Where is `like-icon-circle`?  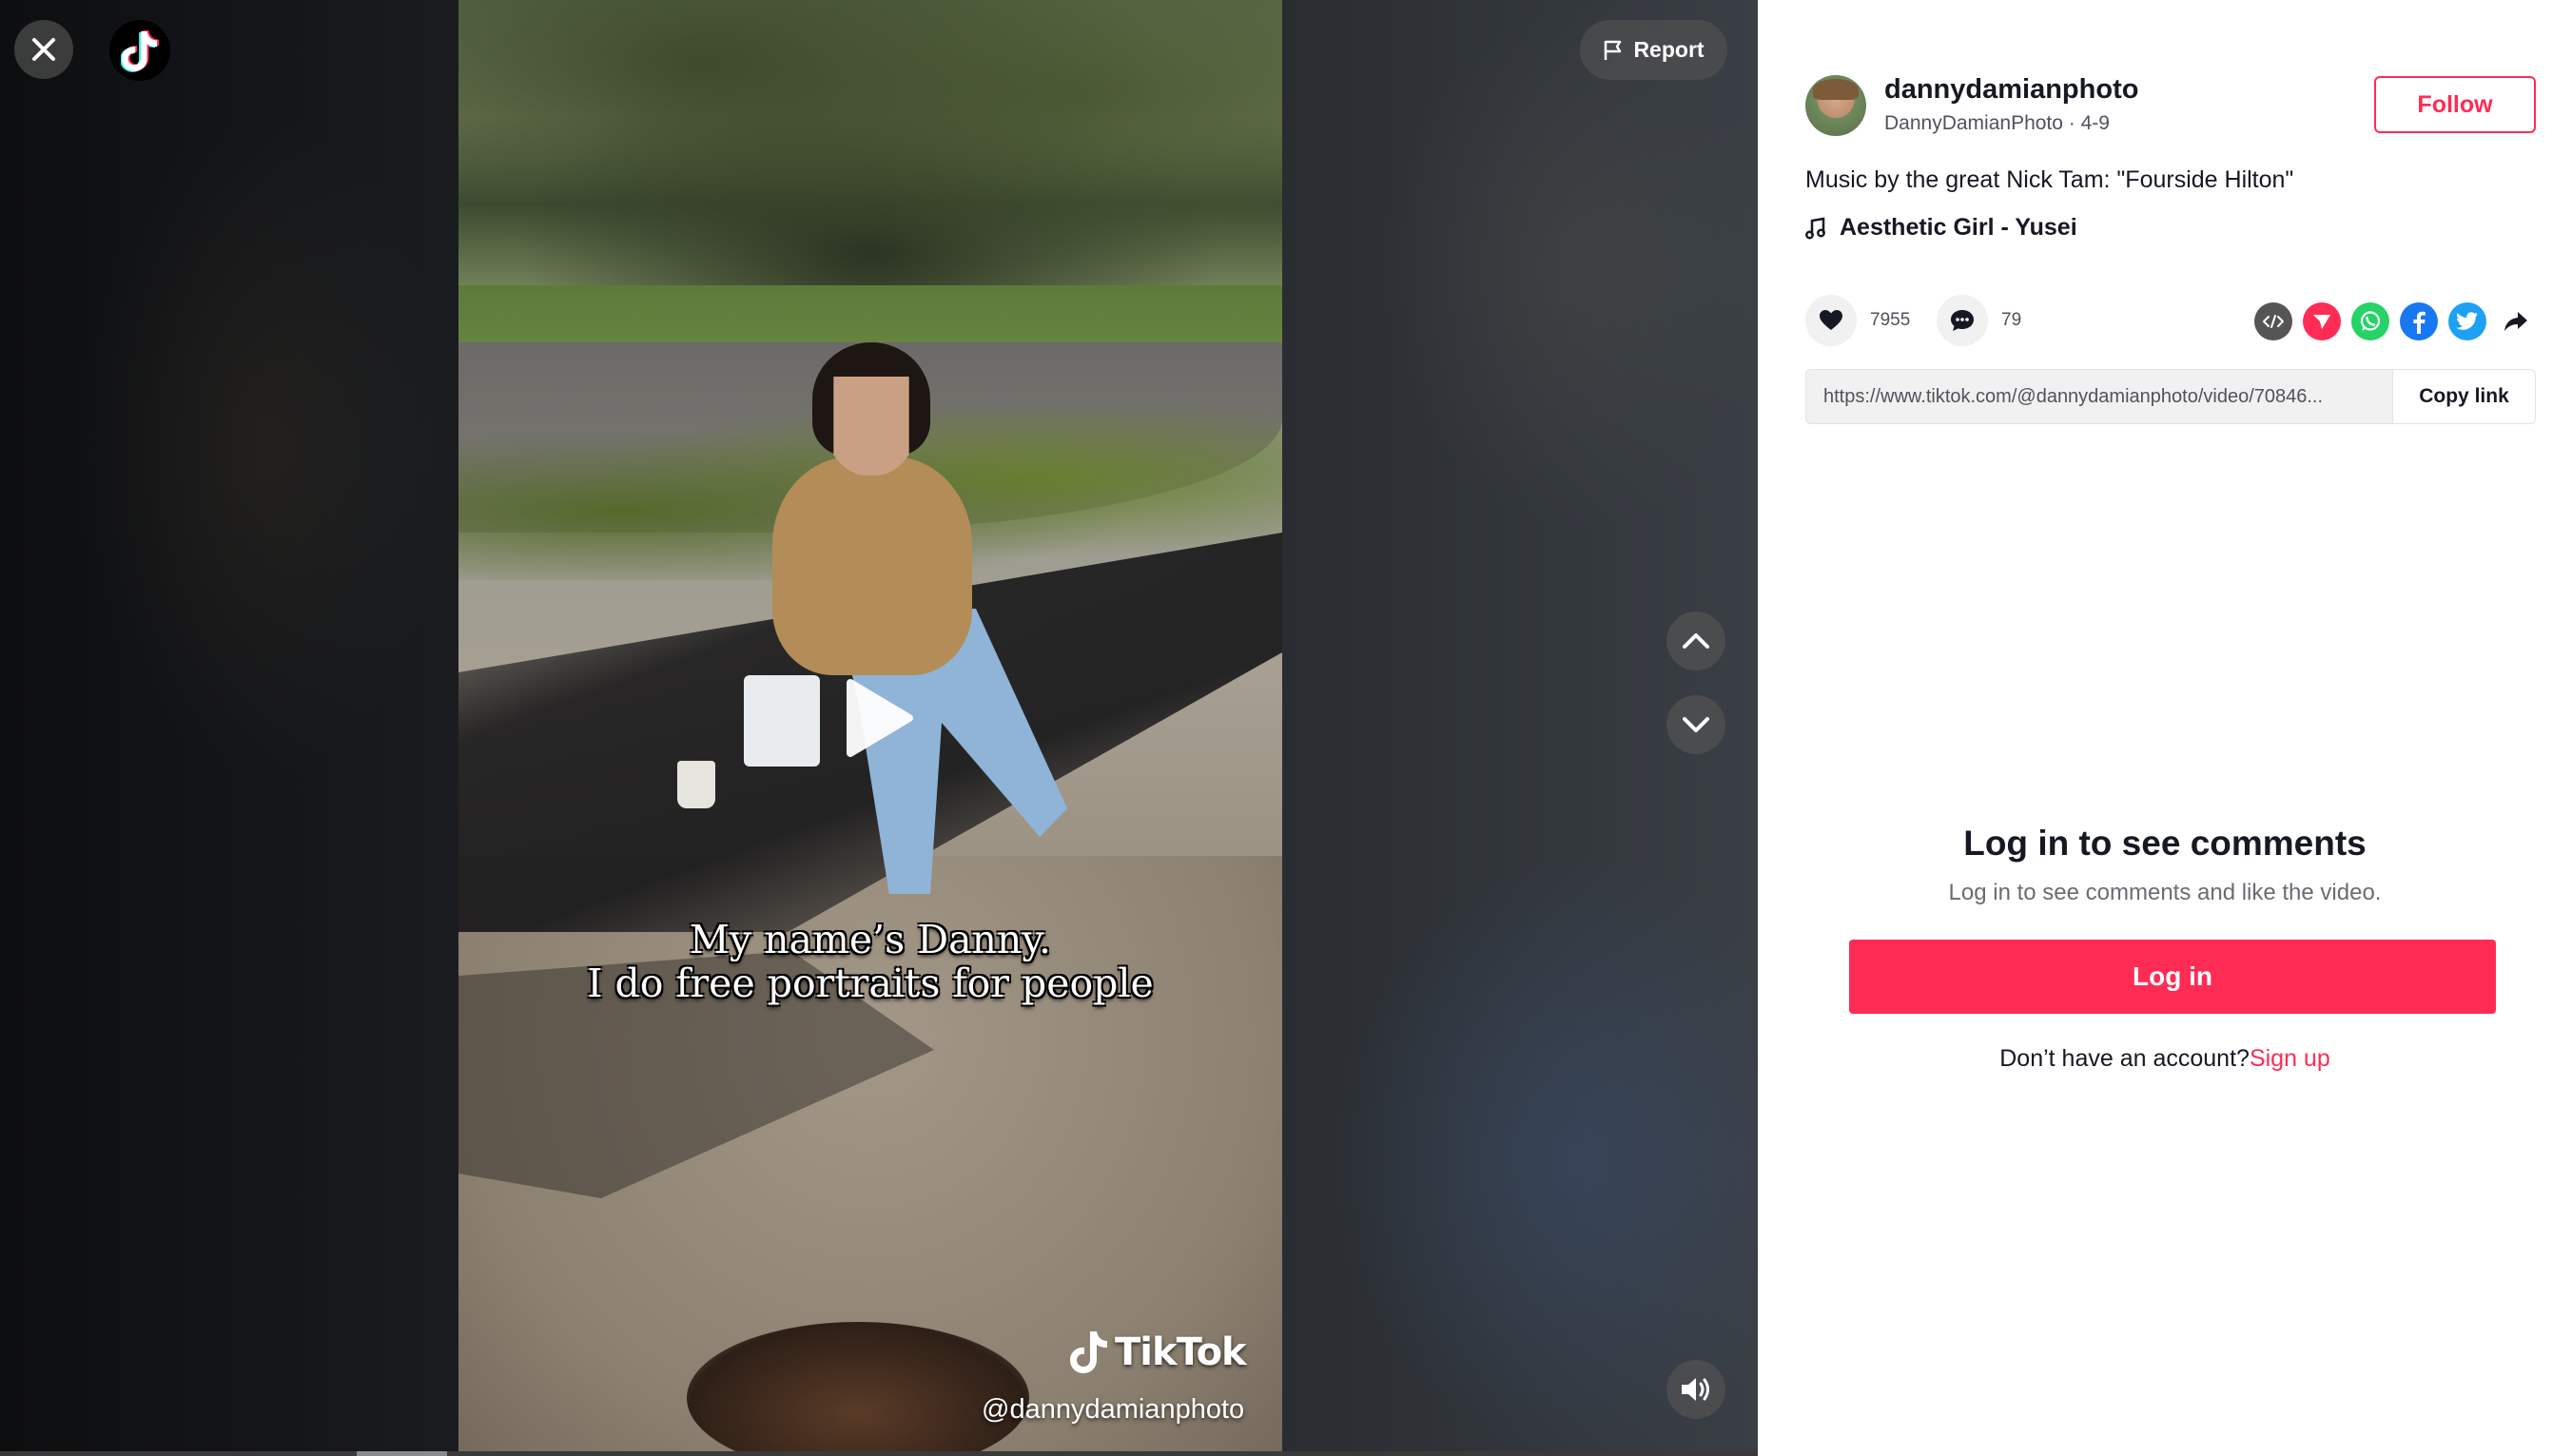 like-icon-circle is located at coordinates (1831, 321).